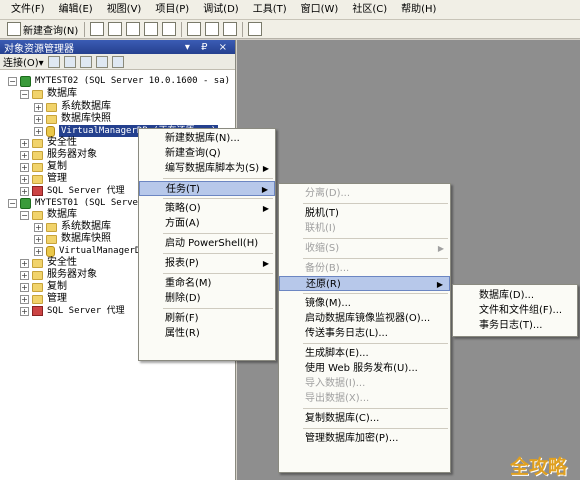 The height and width of the screenshot is (480, 580). I want to click on analysis-query-icon, so click(133, 29).